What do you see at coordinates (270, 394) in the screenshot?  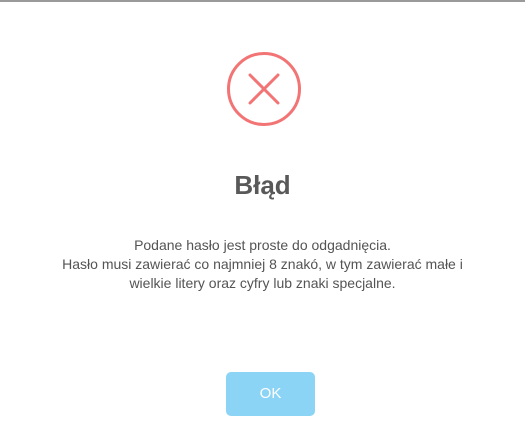 I see `ok-button: OK` at bounding box center [270, 394].